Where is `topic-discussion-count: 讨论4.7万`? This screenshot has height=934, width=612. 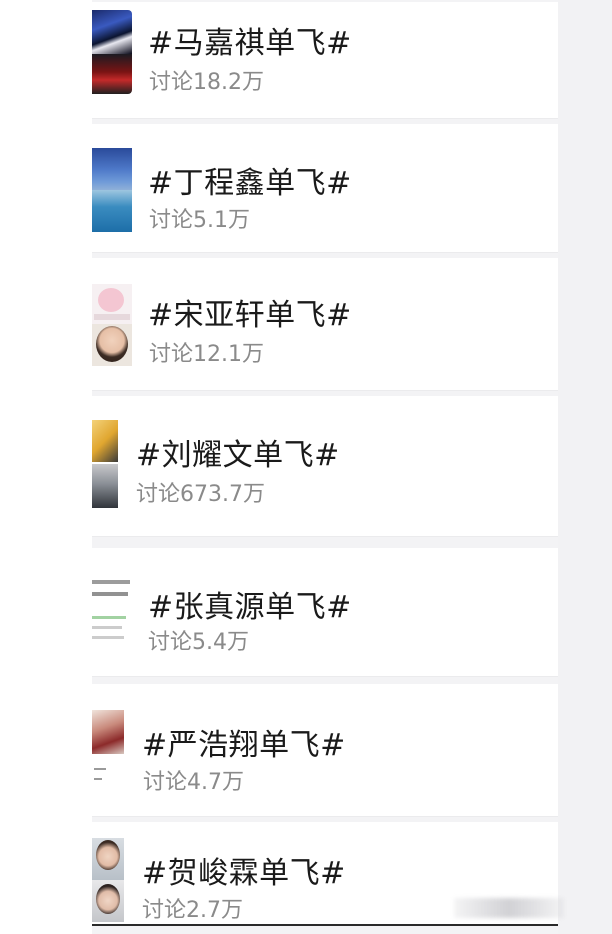 topic-discussion-count: 讨论4.7万 is located at coordinates (193, 782).